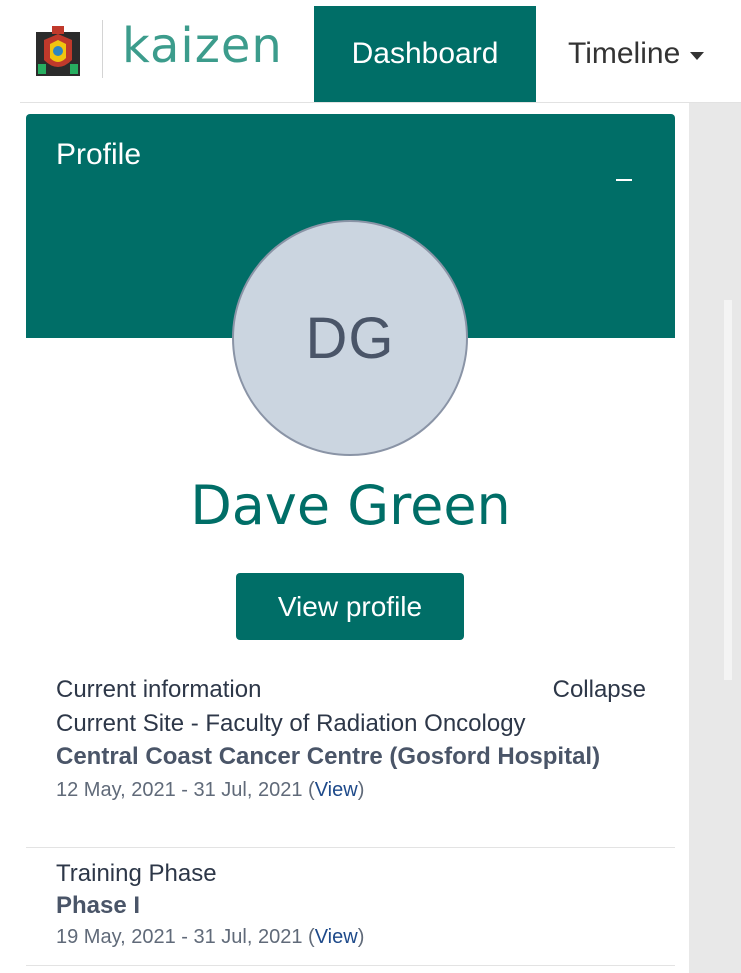 Image resolution: width=741 pixels, height=973 pixels. I want to click on current-site-dates-row: 12 May, 2021 - 31 Jul, 2021 (View), so click(210, 790).